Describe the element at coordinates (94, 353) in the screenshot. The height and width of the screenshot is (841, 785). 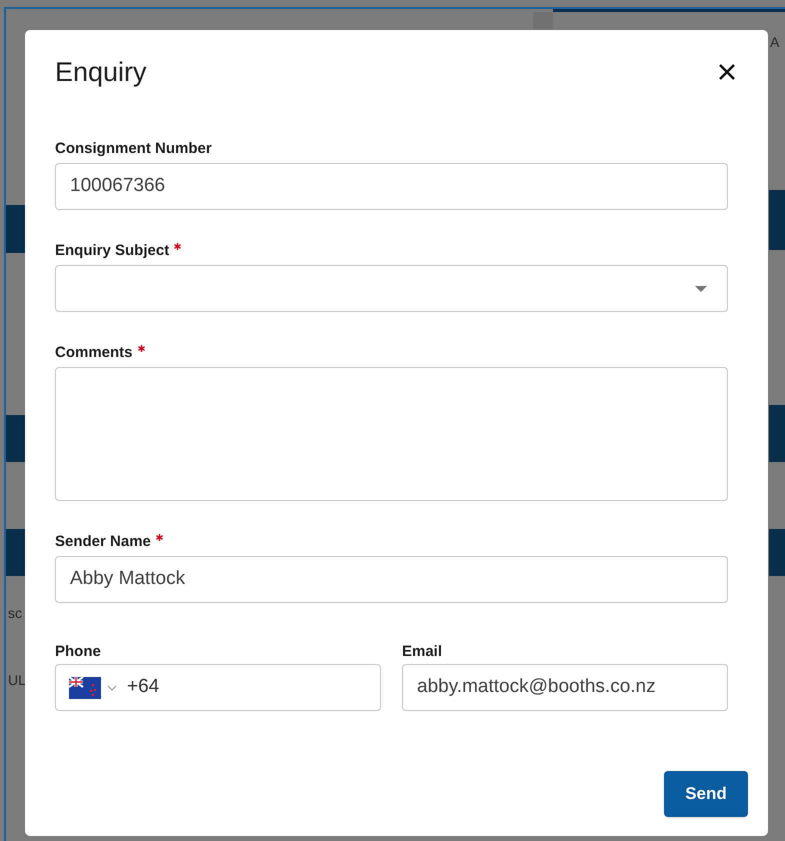
I see `field-label: Comments` at that location.